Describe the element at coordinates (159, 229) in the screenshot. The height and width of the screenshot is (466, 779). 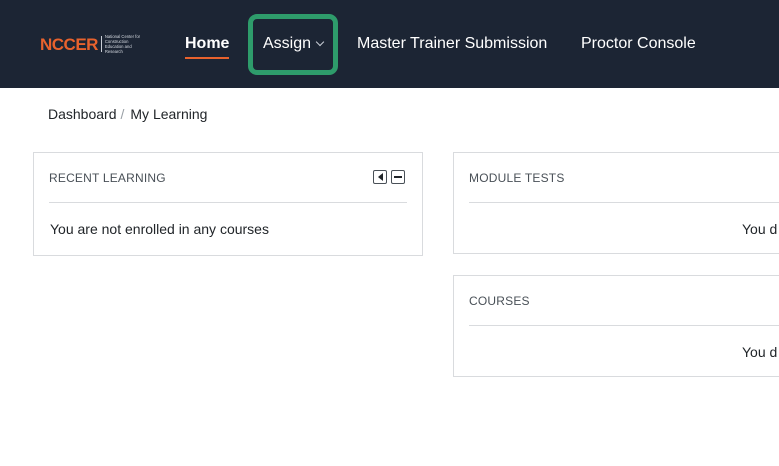
I see `card-message: You are not enrolled in any courses` at that location.